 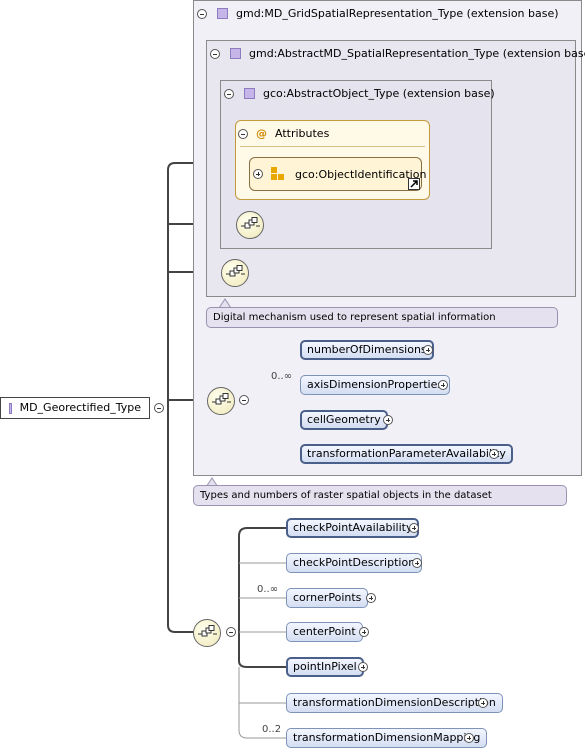 I want to click on external-link-icon, so click(x=414, y=184).